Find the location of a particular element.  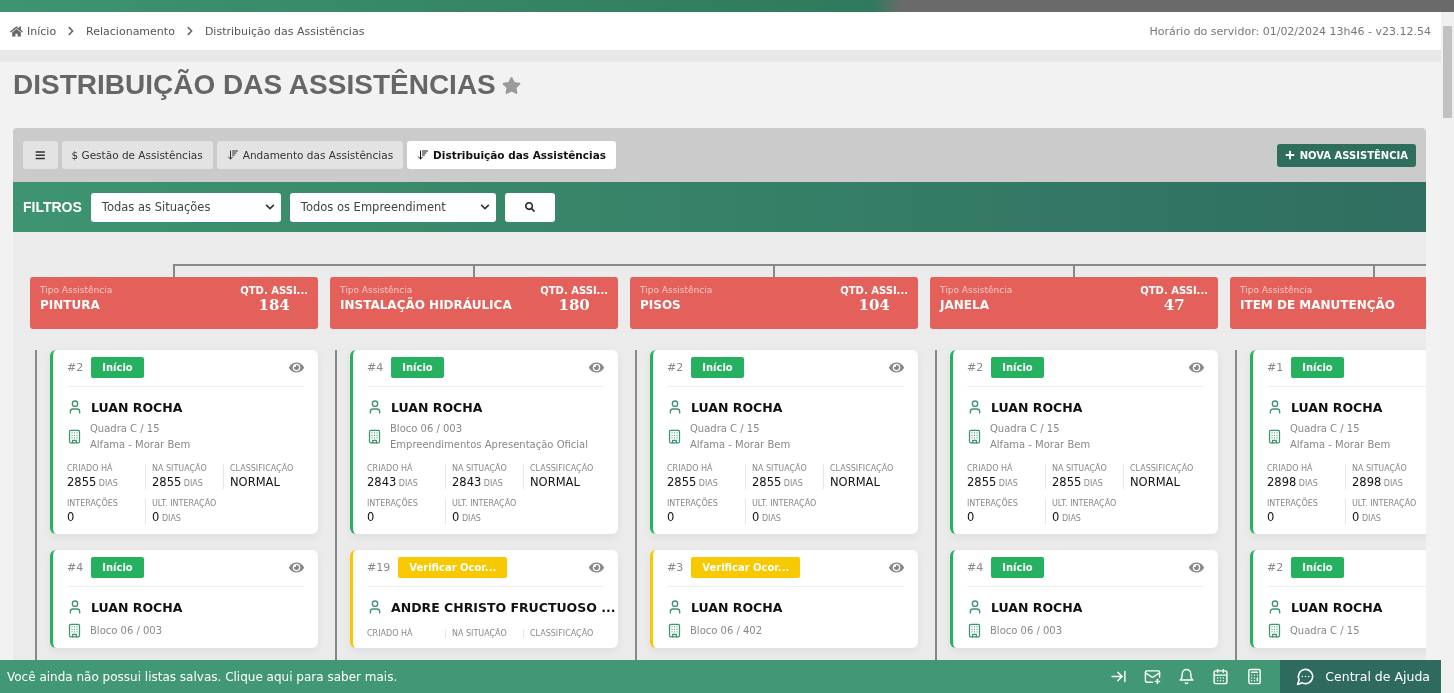

card-number: #3 is located at coordinates (675, 567).